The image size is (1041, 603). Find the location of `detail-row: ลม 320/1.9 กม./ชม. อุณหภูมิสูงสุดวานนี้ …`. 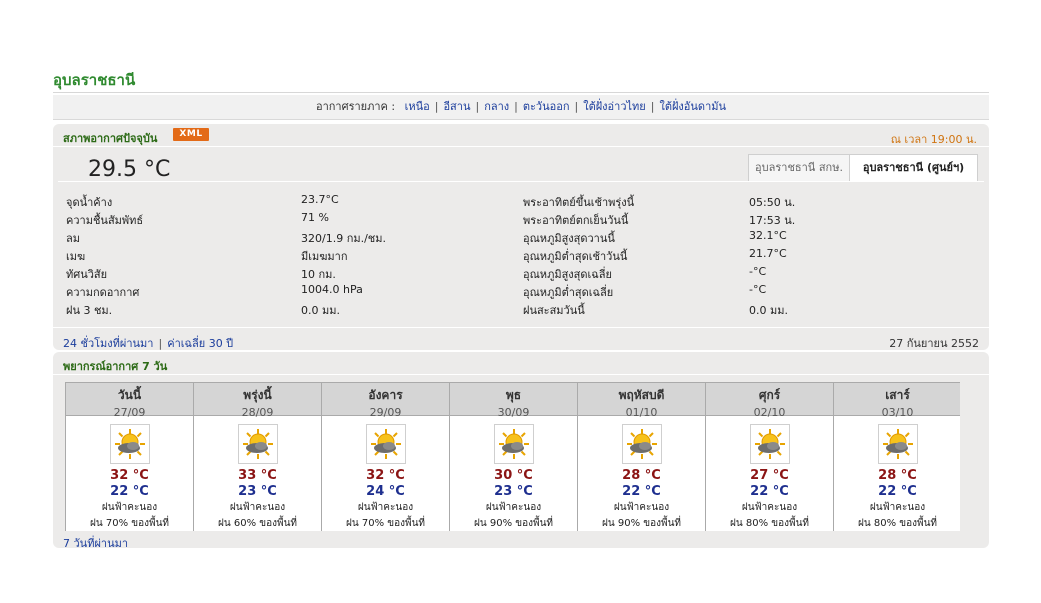

detail-row: ลม 320/1.9 กม./ชม. อุณหภูมิสูงสุดวานนี้ … is located at coordinates (426, 237).